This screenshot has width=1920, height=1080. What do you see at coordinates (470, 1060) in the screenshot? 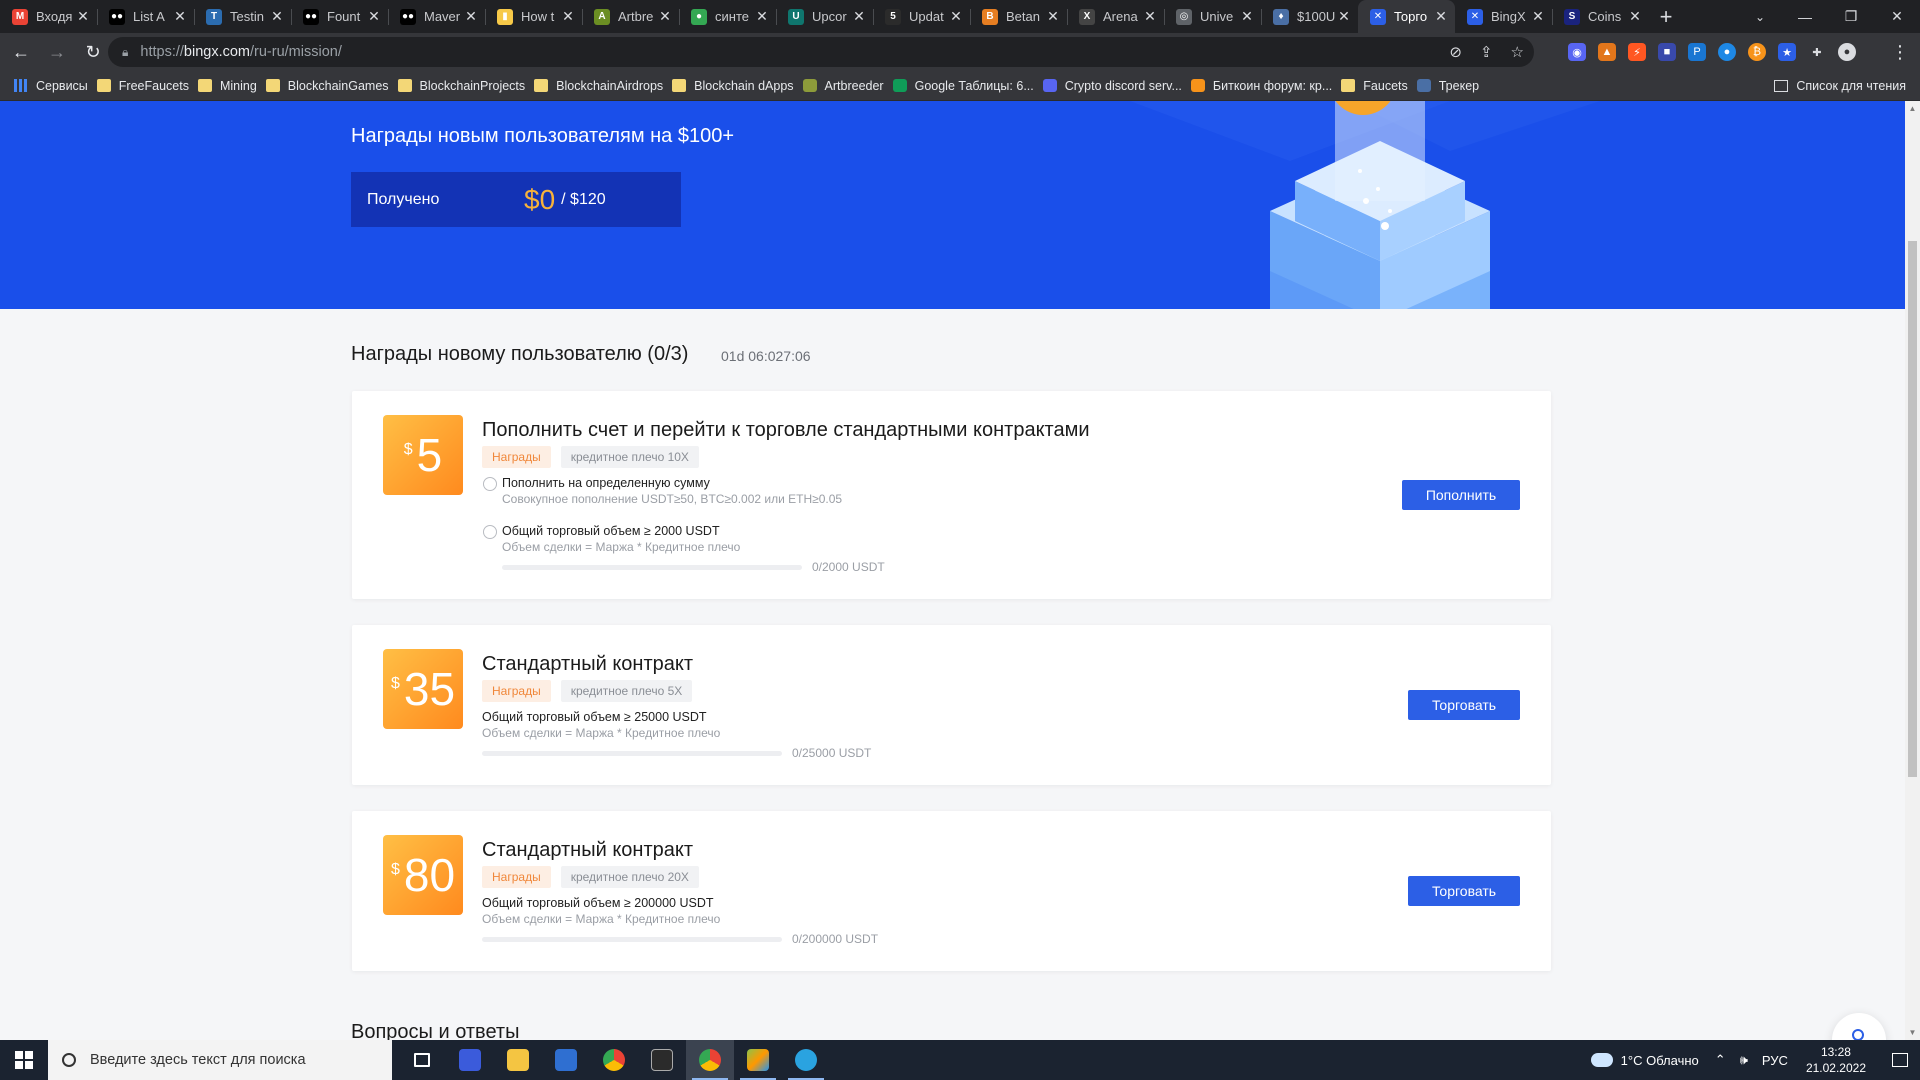
I see `save-app-icon` at bounding box center [470, 1060].